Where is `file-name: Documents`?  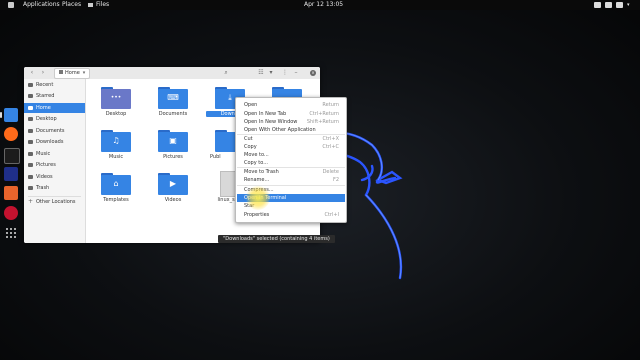 file-name: Documents is located at coordinates (173, 114).